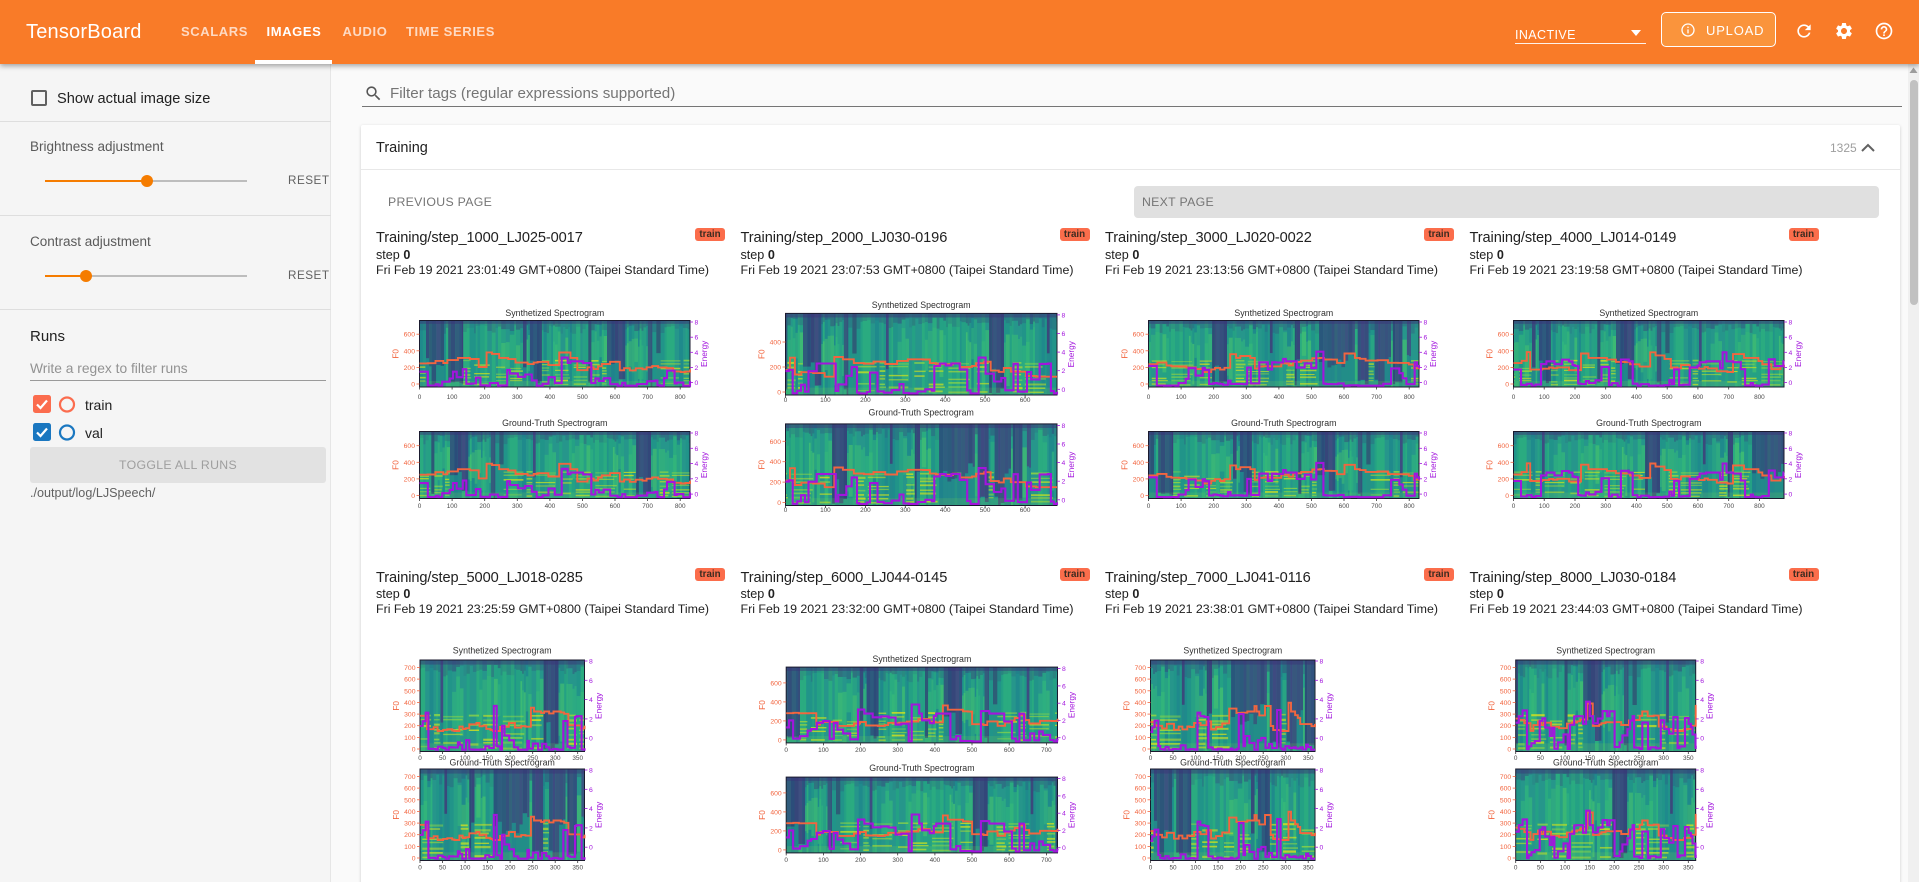  What do you see at coordinates (1308, 868) in the screenshot?
I see `svg-text: 350` at bounding box center [1308, 868].